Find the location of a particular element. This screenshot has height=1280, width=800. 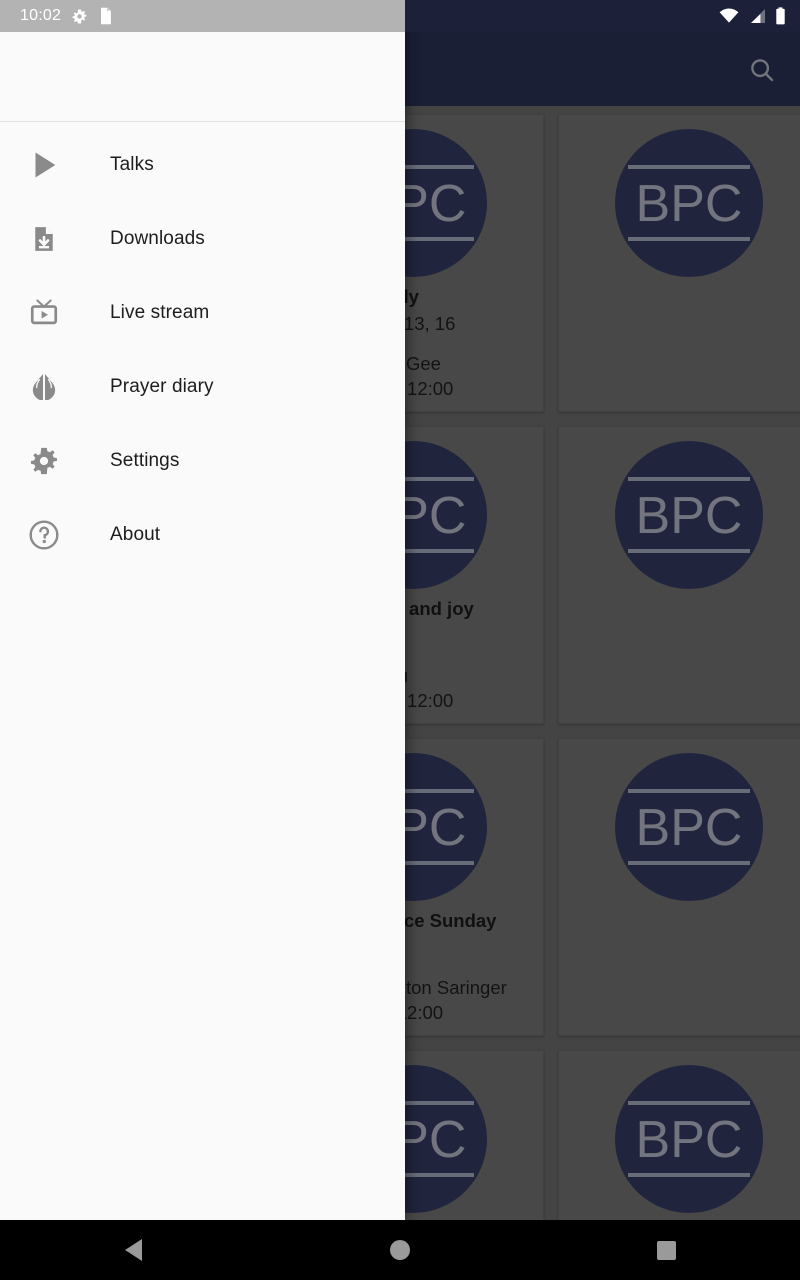

cell-signal-icon is located at coordinates (757, 16).